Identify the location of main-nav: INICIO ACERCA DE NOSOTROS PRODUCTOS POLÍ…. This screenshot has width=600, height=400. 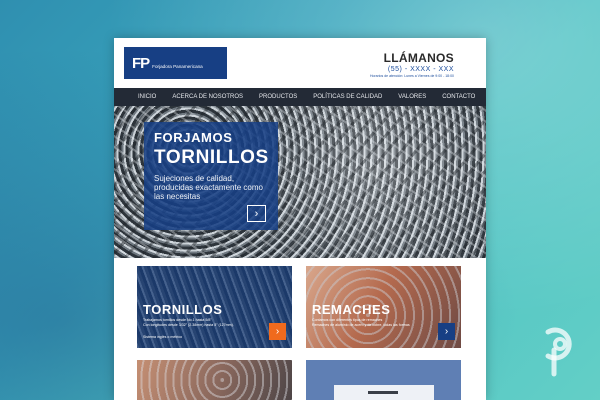
(300, 97).